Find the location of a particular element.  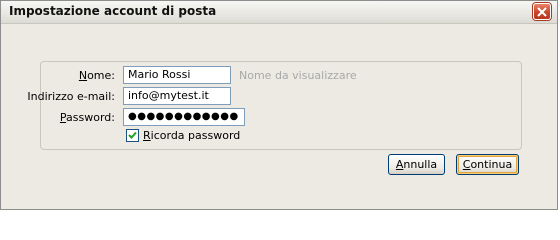

continue-button-rest: ontinua is located at coordinates (491, 164).